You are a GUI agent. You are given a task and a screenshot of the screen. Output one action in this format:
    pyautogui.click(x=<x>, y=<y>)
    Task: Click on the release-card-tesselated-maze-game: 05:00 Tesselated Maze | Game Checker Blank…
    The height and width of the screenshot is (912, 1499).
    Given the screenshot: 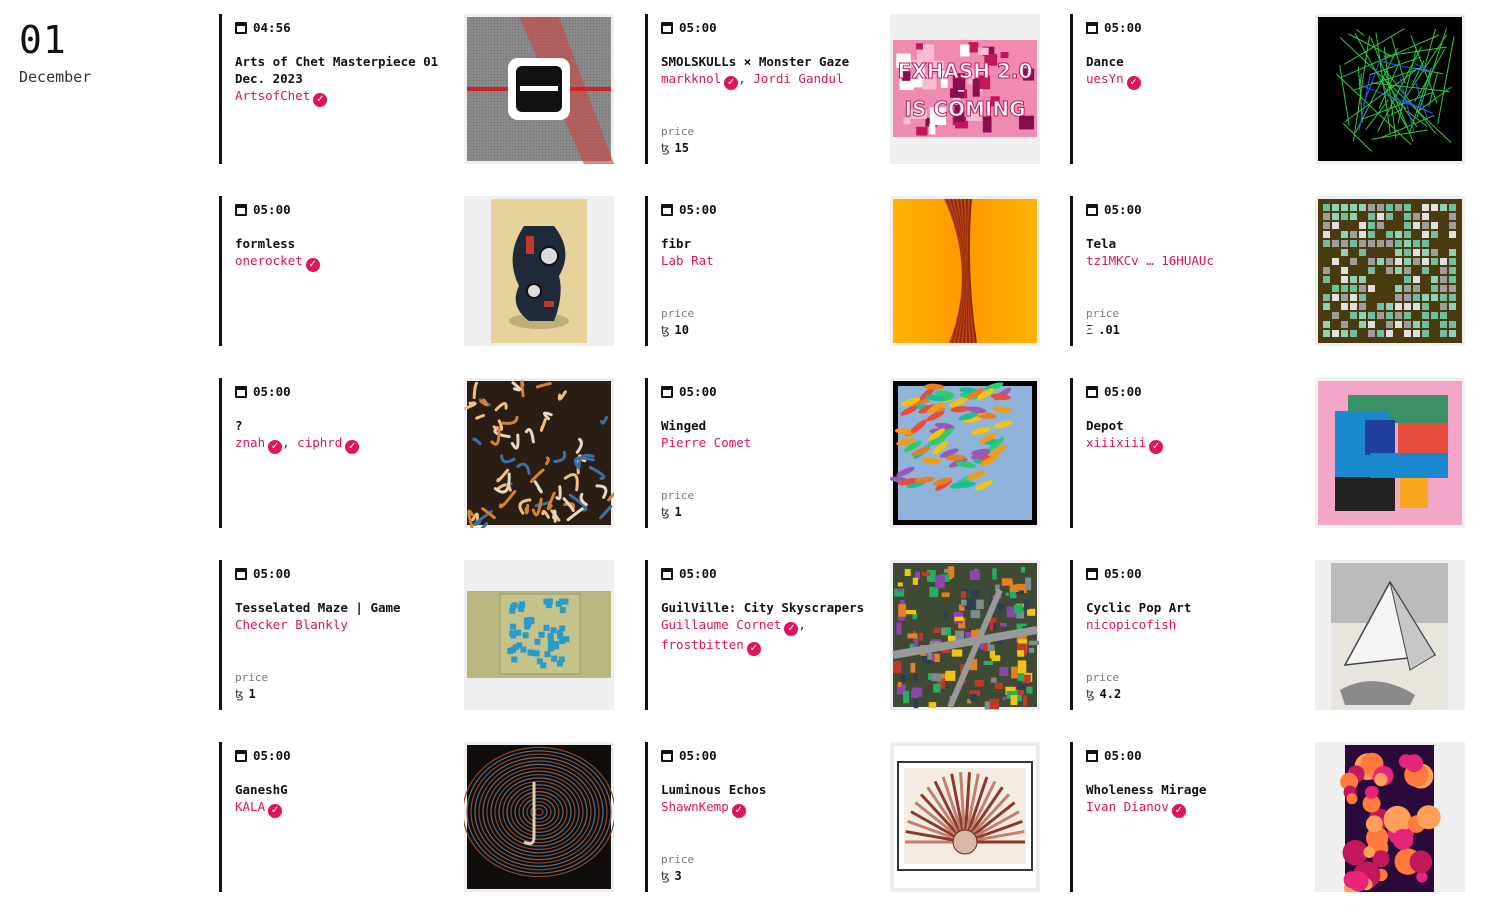 What is the action you would take?
    pyautogui.click(x=416, y=635)
    